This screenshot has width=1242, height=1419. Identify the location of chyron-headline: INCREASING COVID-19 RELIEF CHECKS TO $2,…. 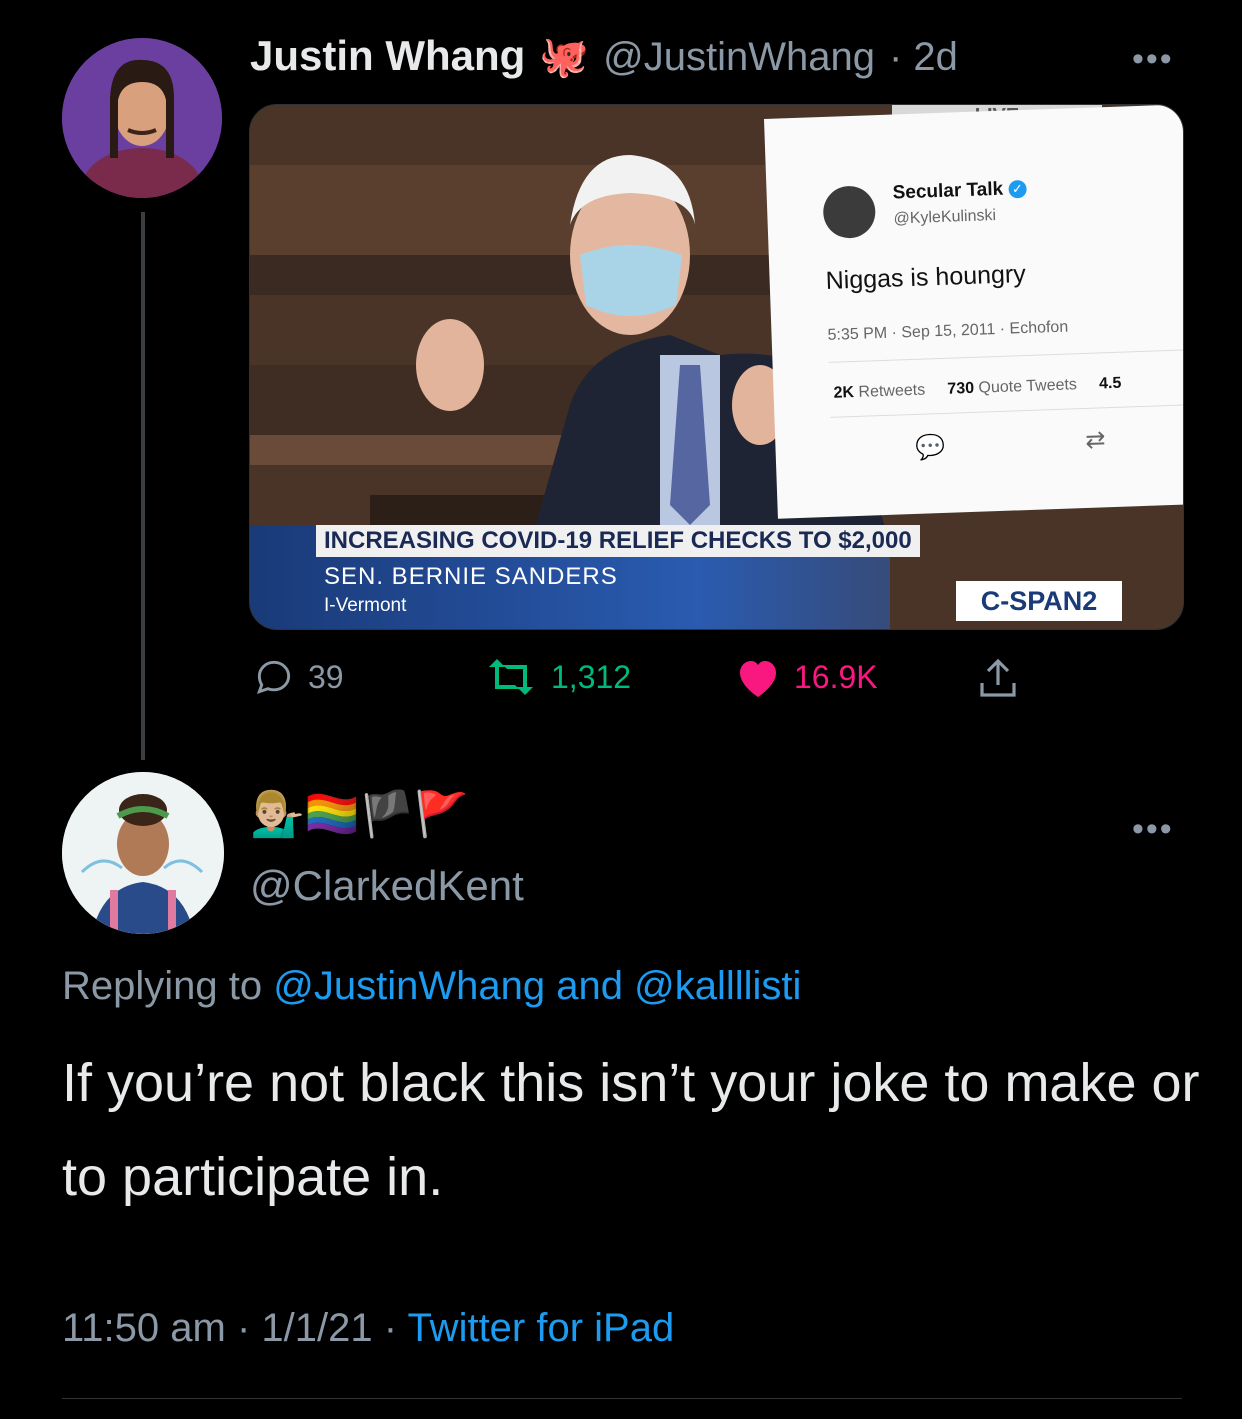
(618, 541).